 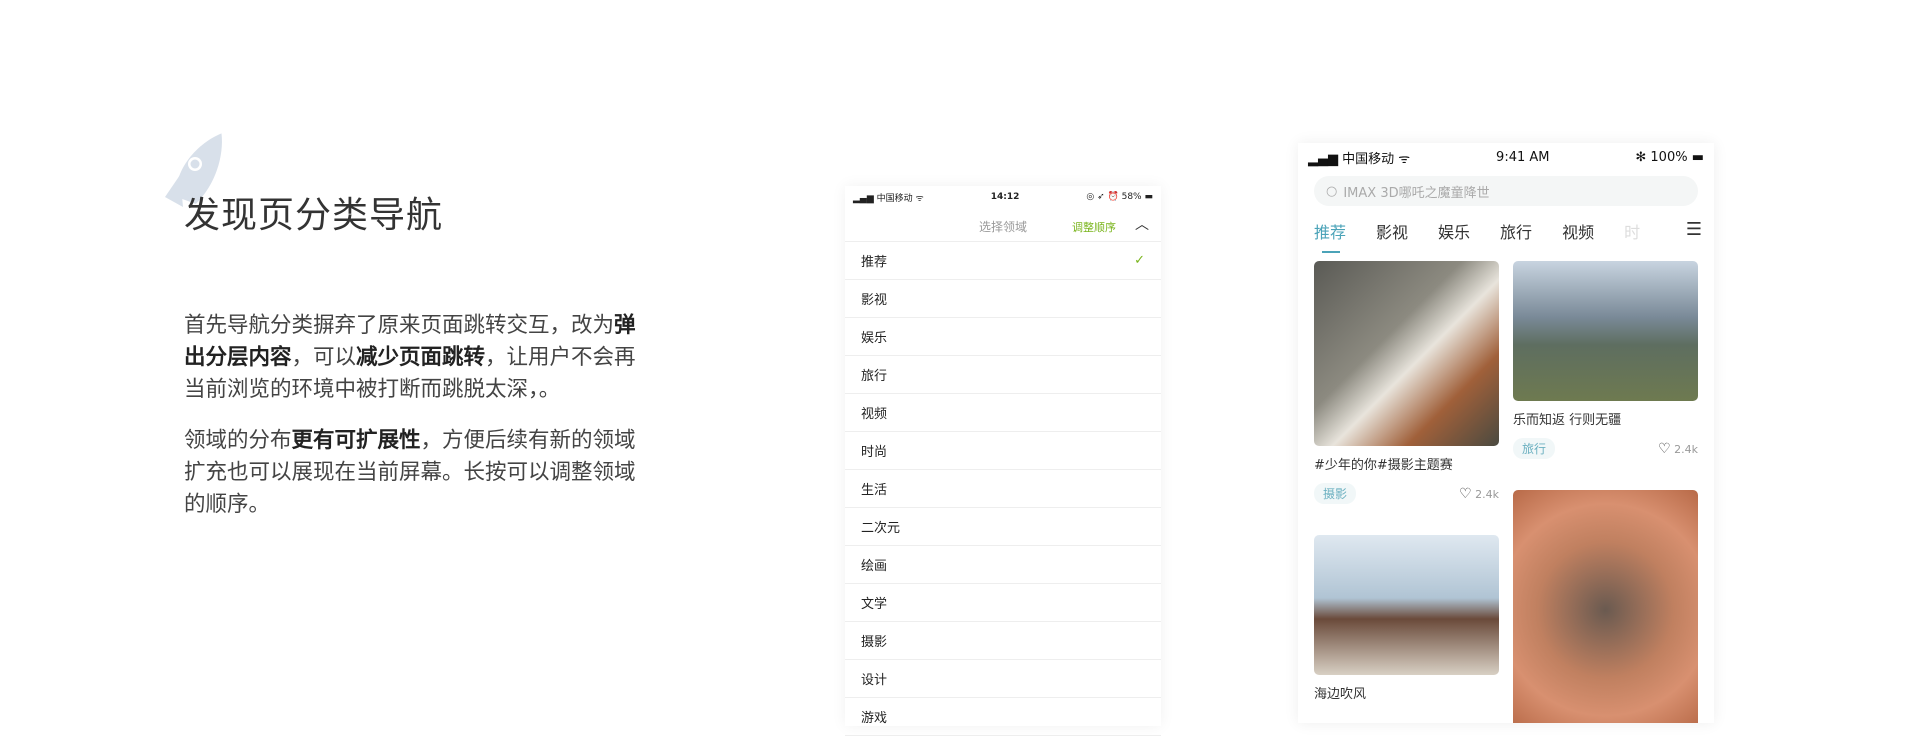 What do you see at coordinates (874, 376) in the screenshot?
I see `category-label: 旅行` at bounding box center [874, 376].